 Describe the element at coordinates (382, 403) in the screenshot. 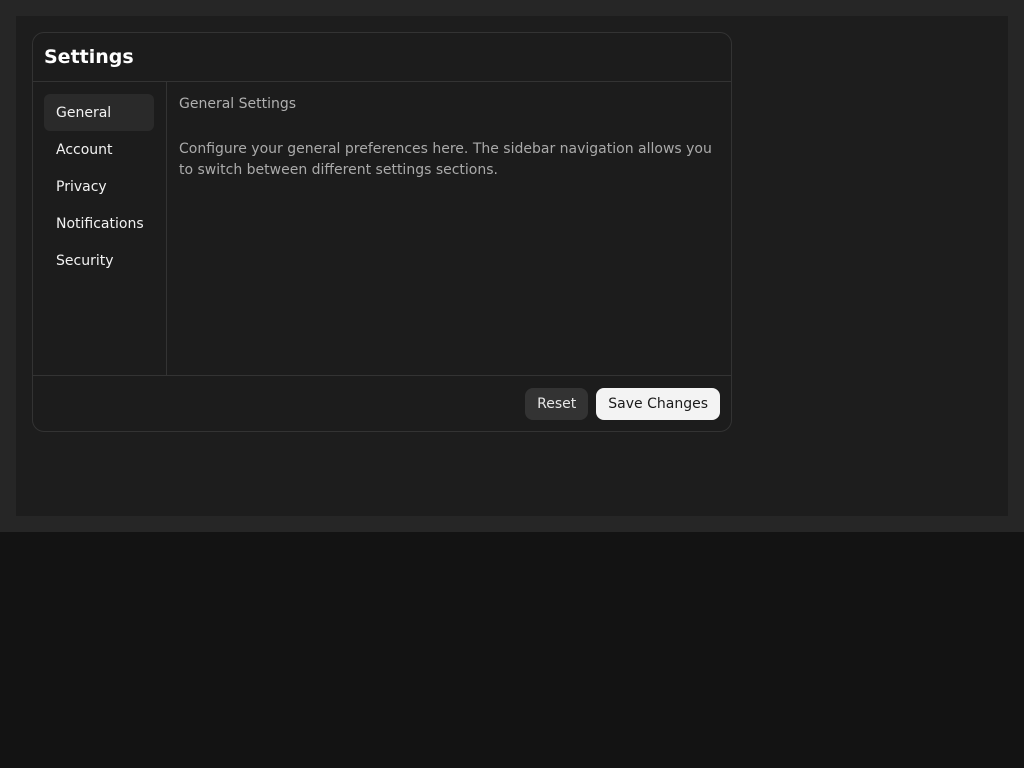

I see `dialog-footer: Reset Save Changes` at that location.